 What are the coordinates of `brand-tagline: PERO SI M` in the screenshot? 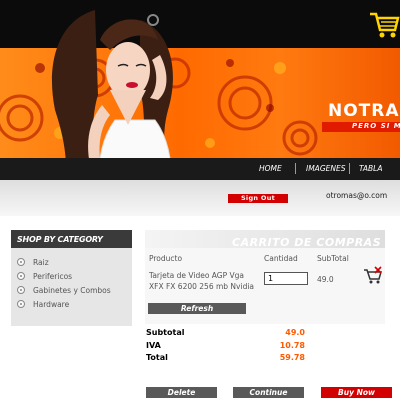 It's located at (376, 126).